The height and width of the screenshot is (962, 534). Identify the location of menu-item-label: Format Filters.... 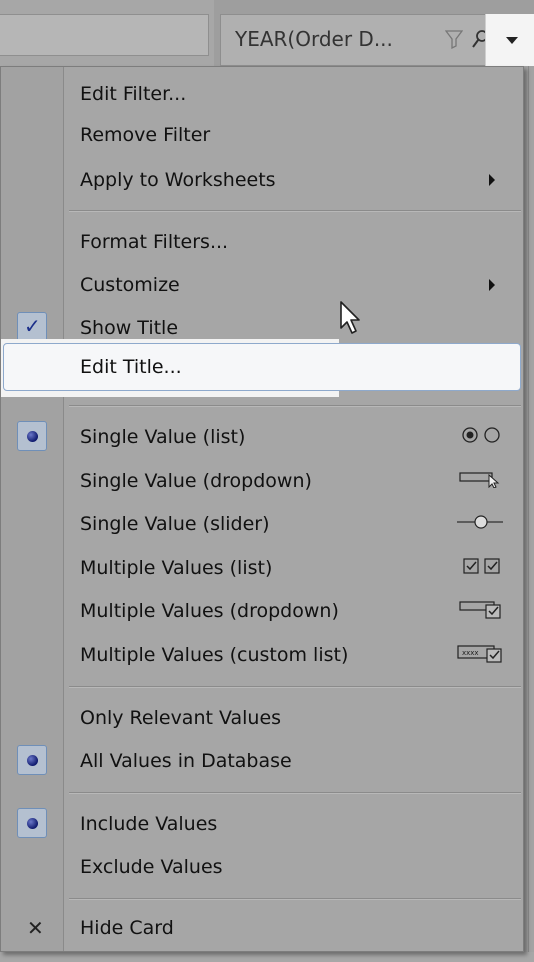
(154, 242).